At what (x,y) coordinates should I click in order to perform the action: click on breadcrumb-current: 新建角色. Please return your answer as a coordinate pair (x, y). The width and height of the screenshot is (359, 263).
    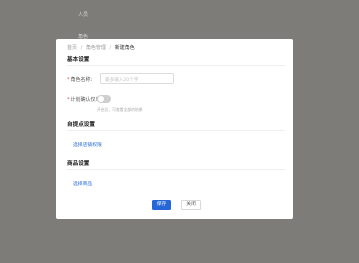
    Looking at the image, I should click on (124, 48).